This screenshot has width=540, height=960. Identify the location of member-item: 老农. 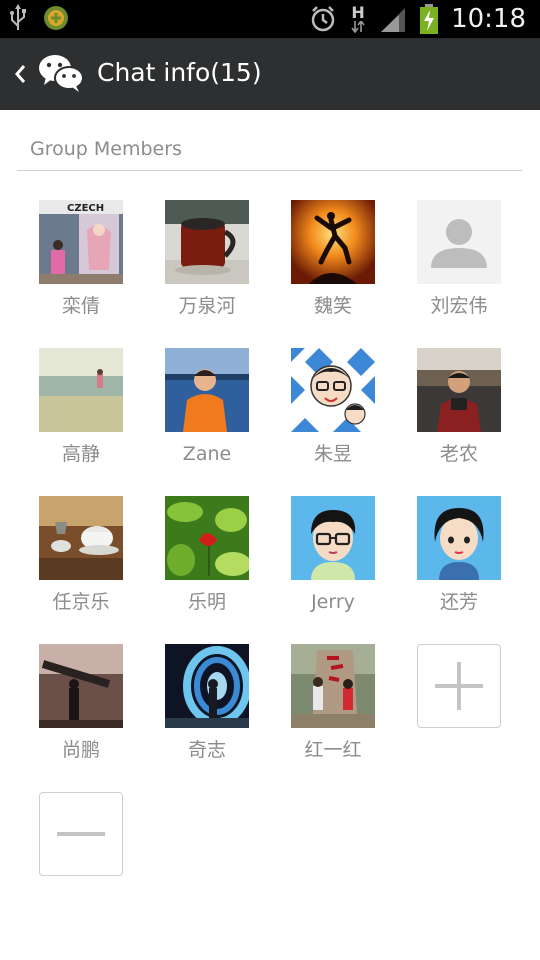
(459, 407).